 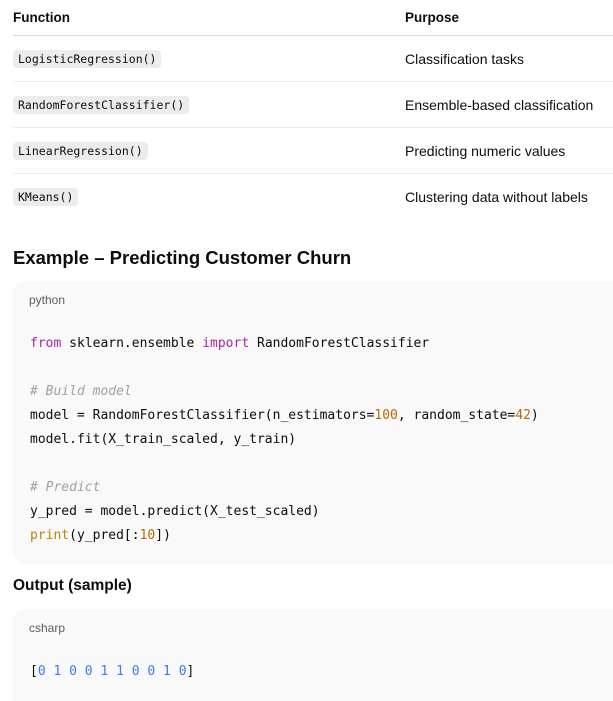 I want to click on output-array-values: 0 1 0 0 1 1 0 0 1 0, so click(x=112, y=671).